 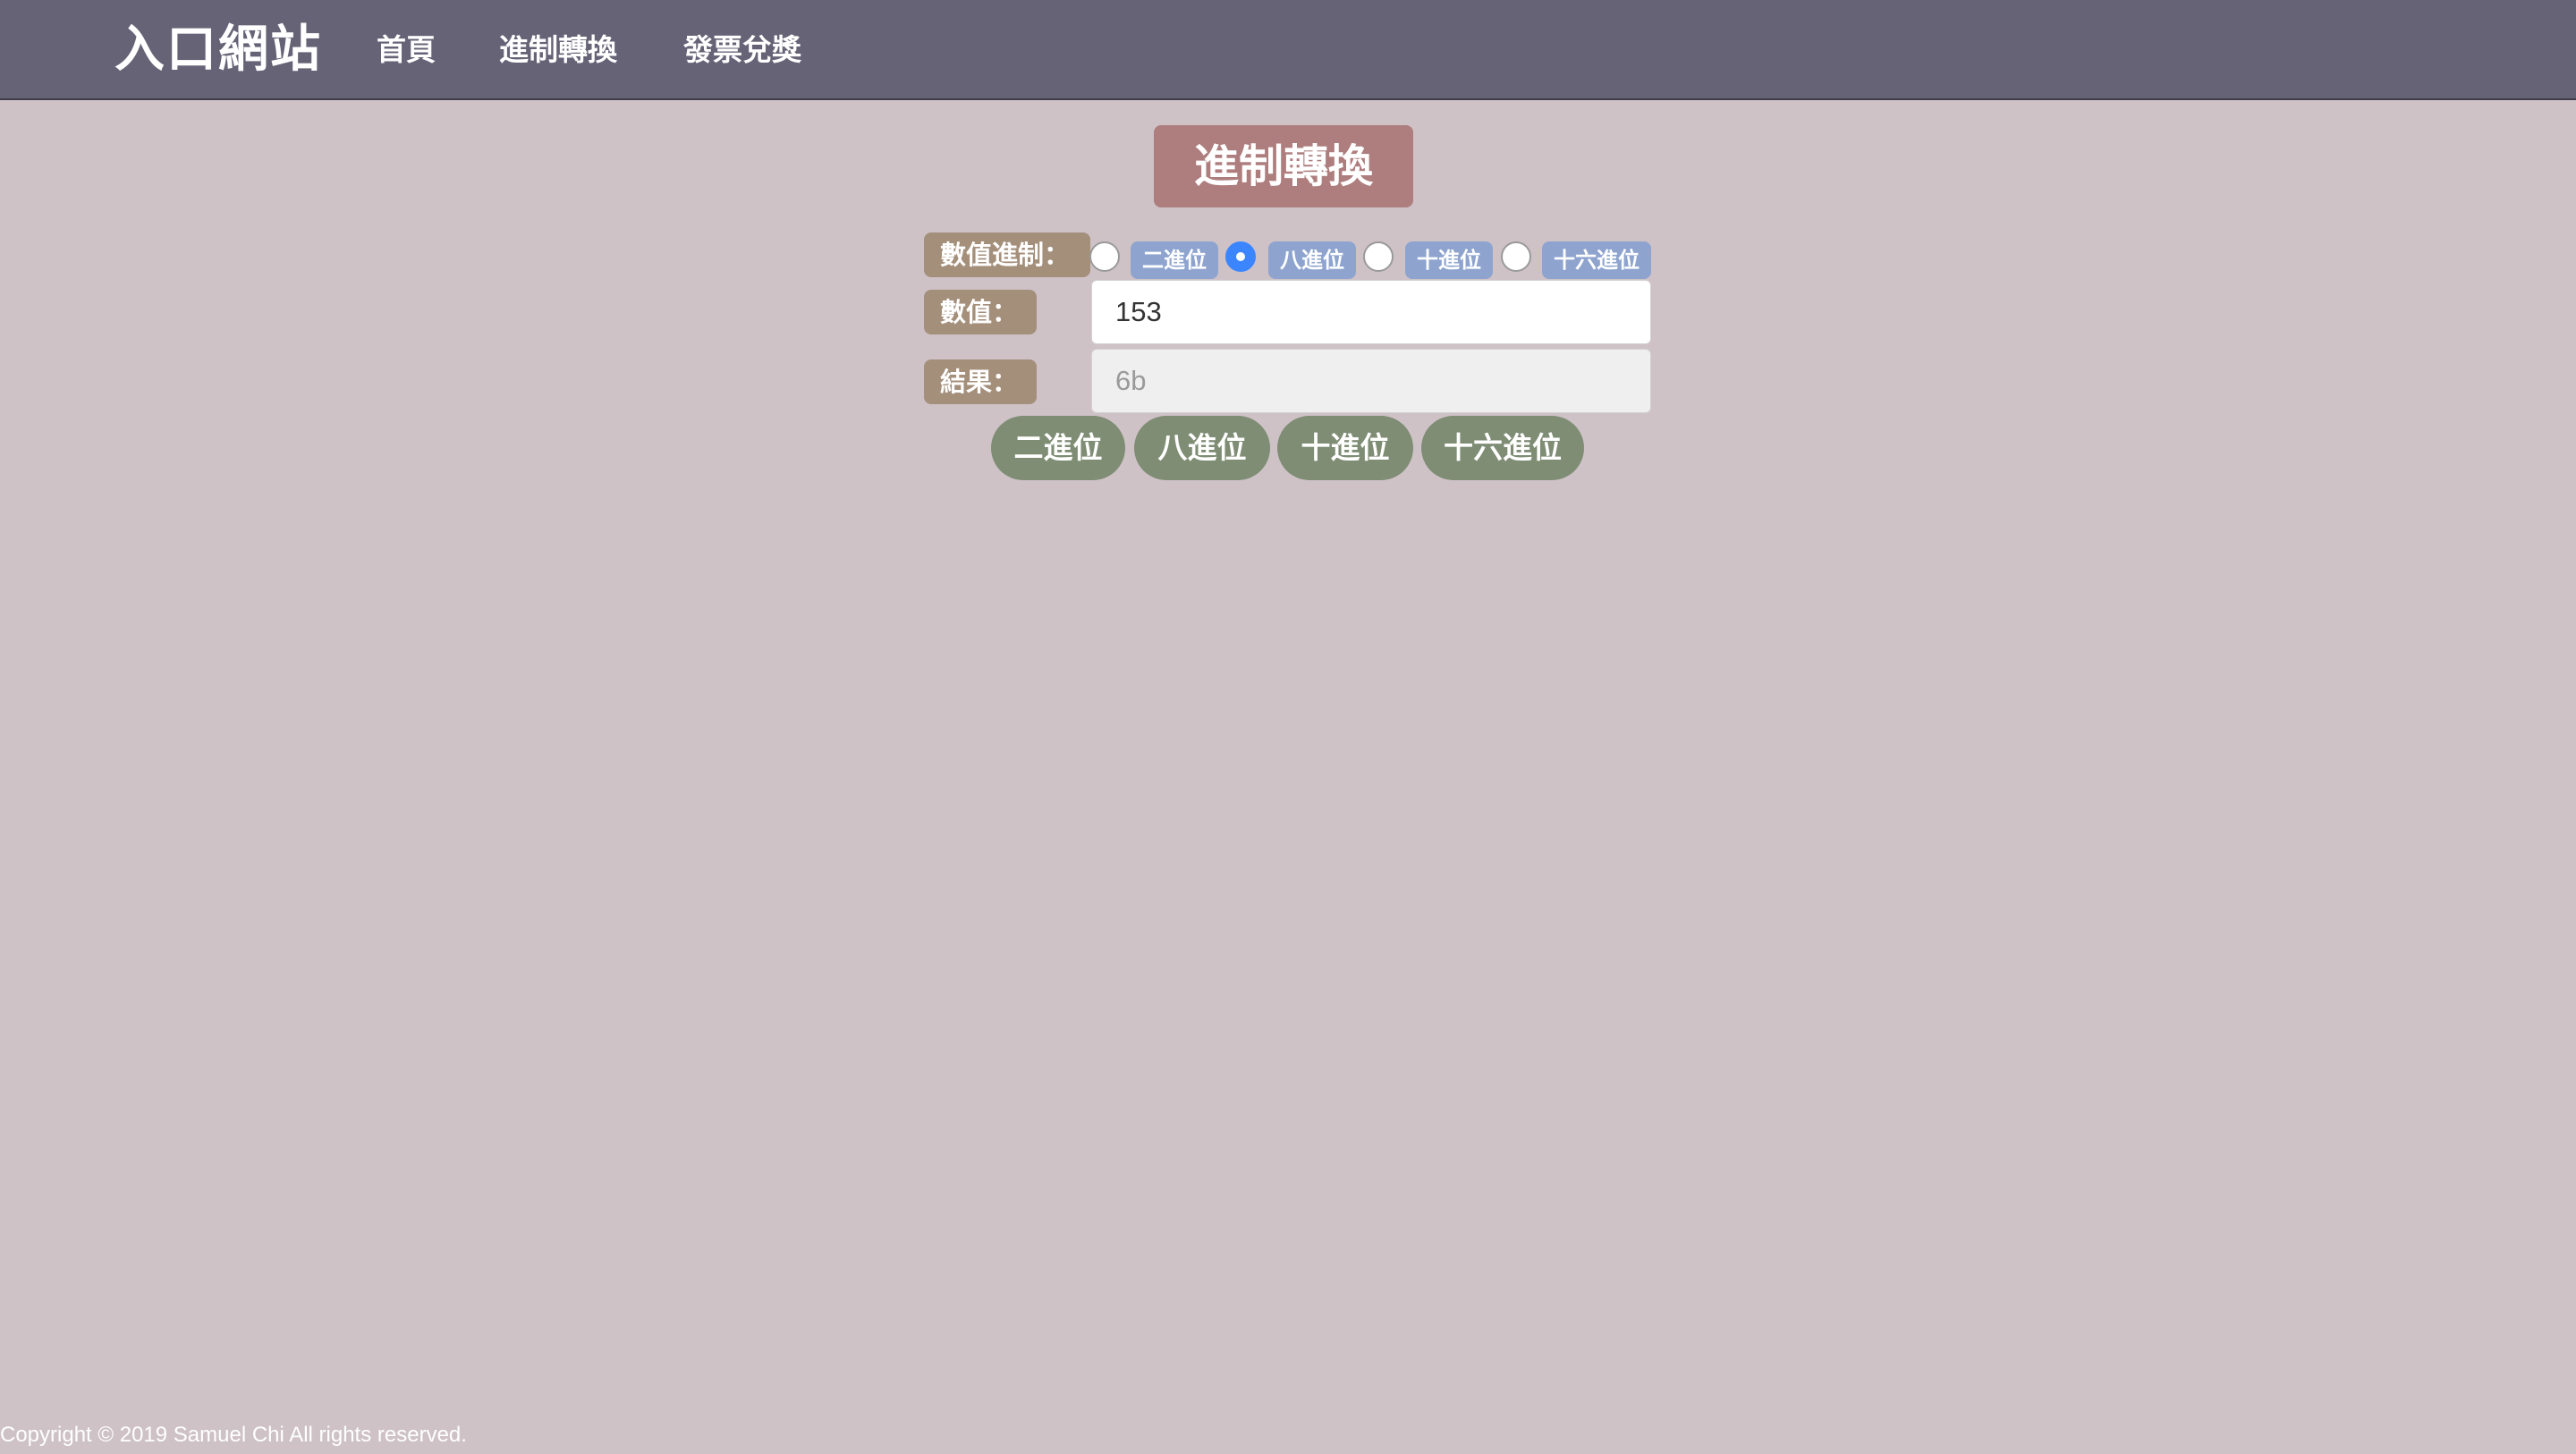 I want to click on radio-label-binary: 二進位, so click(x=1174, y=260).